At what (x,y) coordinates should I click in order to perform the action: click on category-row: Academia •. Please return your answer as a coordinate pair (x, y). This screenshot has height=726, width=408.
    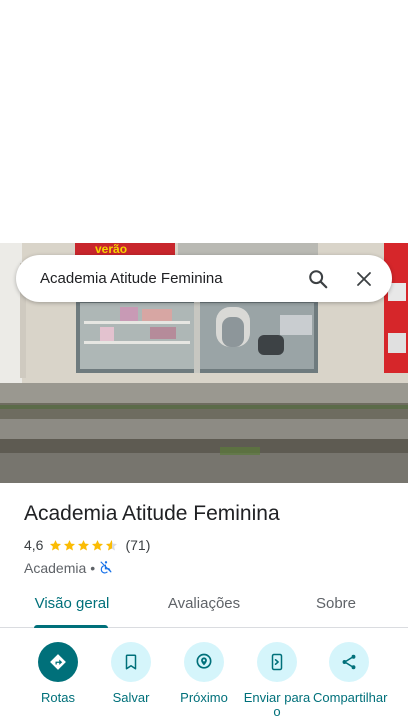
    Looking at the image, I should click on (209, 568).